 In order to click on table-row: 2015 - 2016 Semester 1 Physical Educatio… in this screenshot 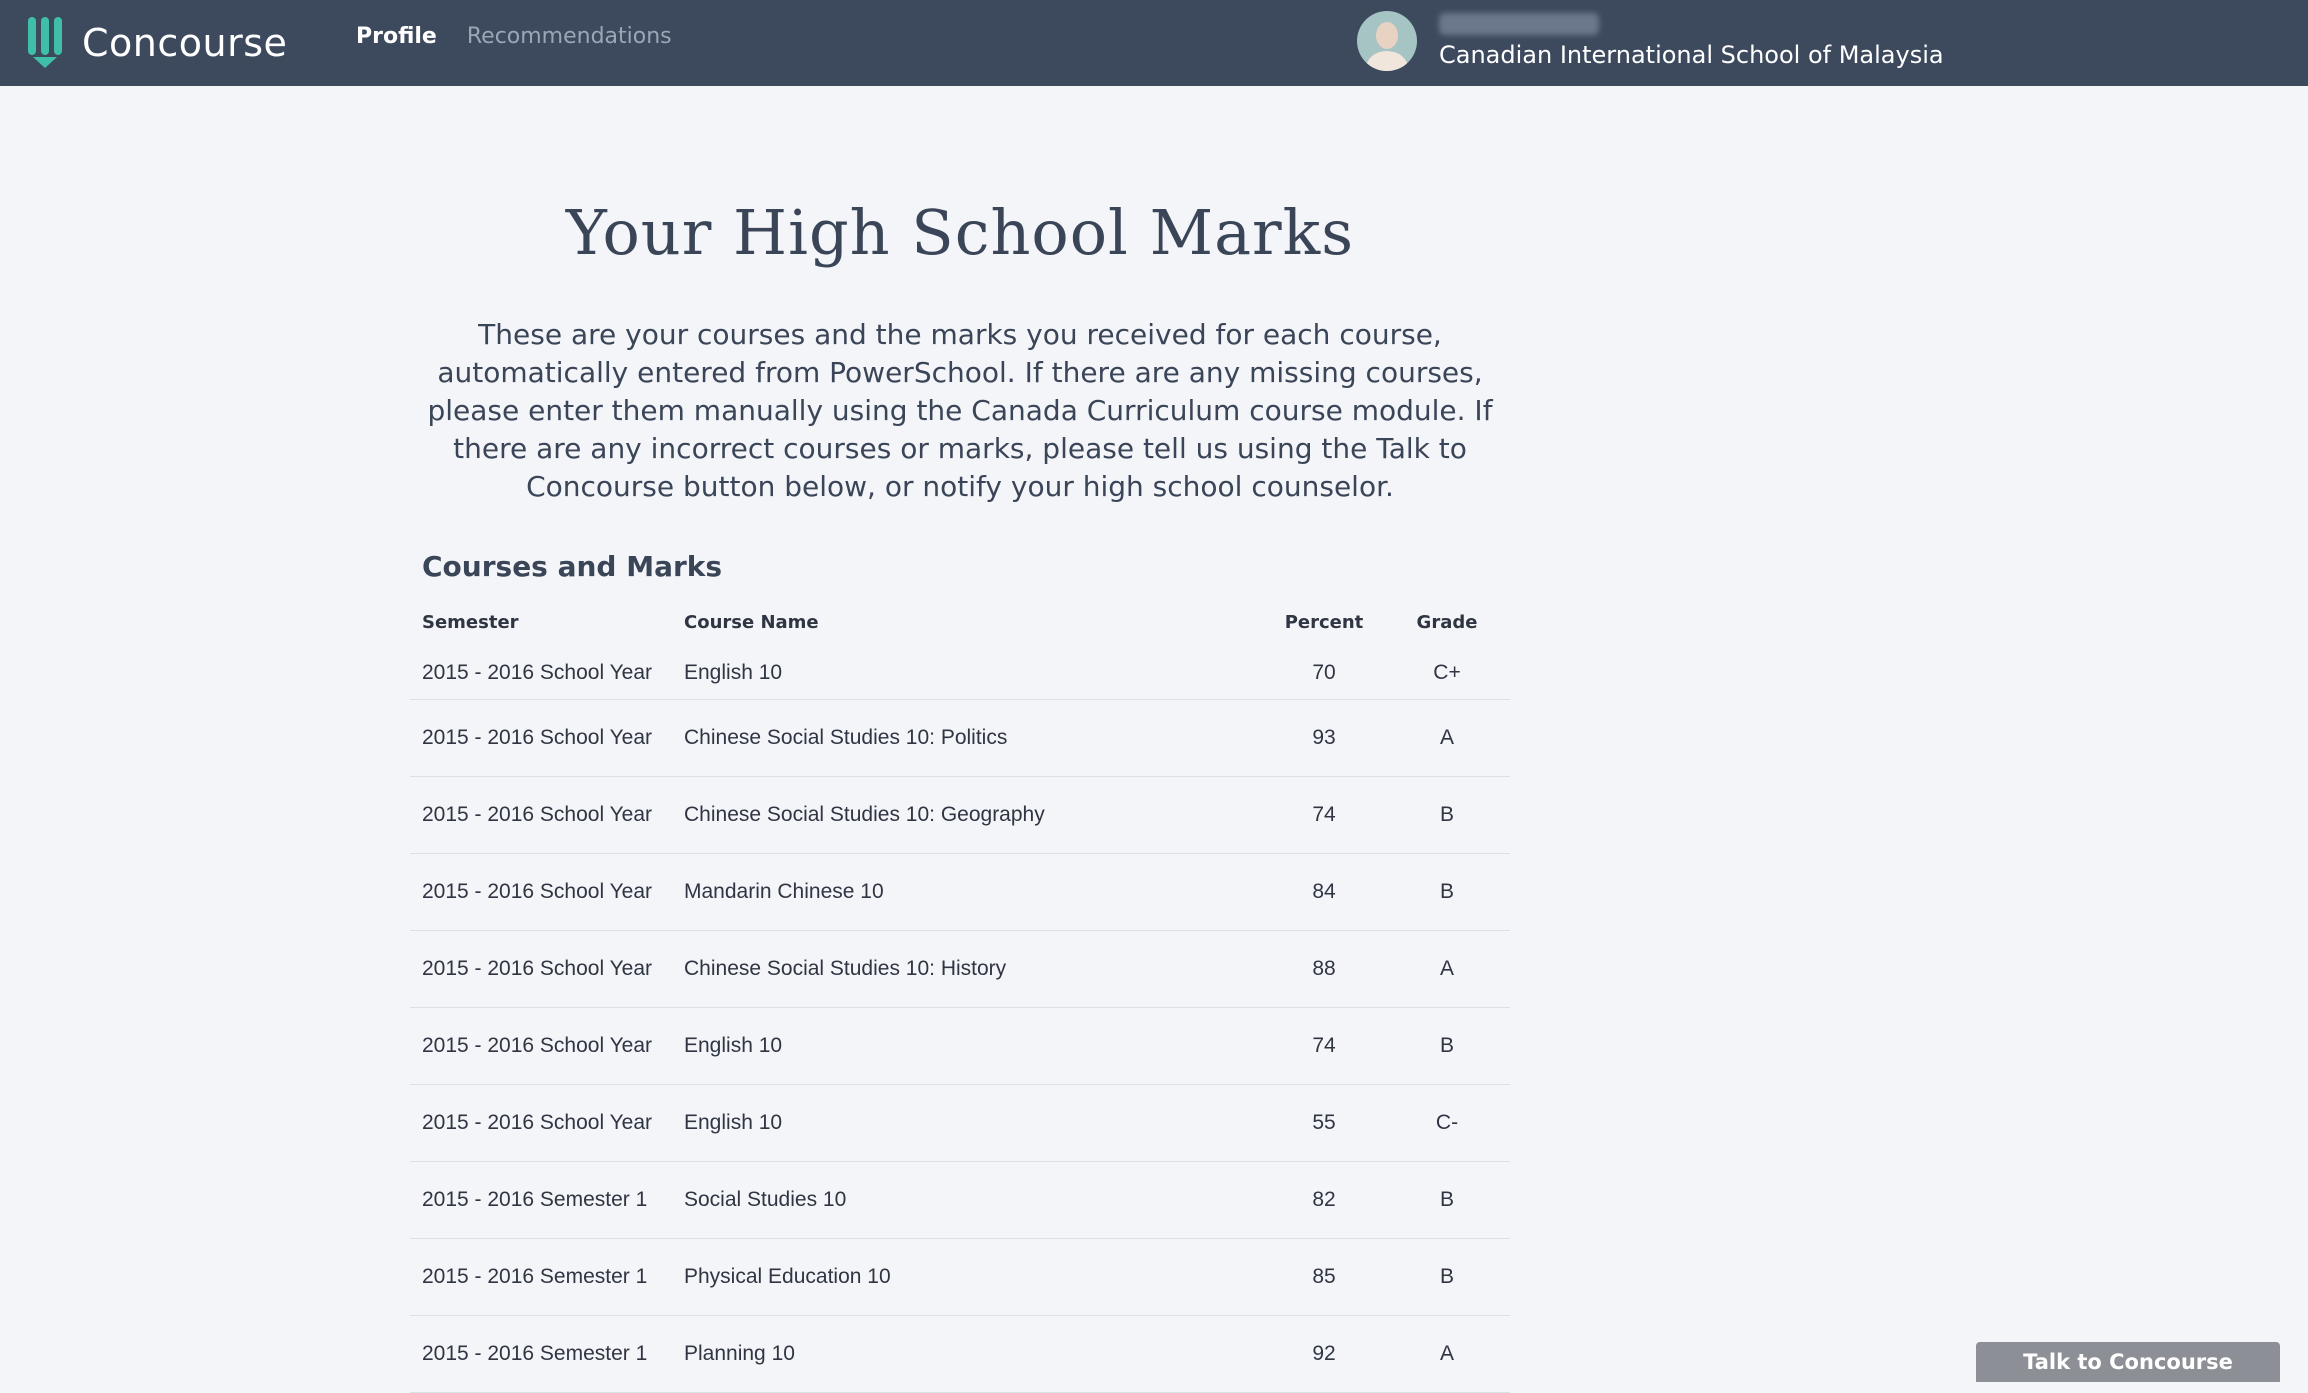, I will do `click(960, 1277)`.